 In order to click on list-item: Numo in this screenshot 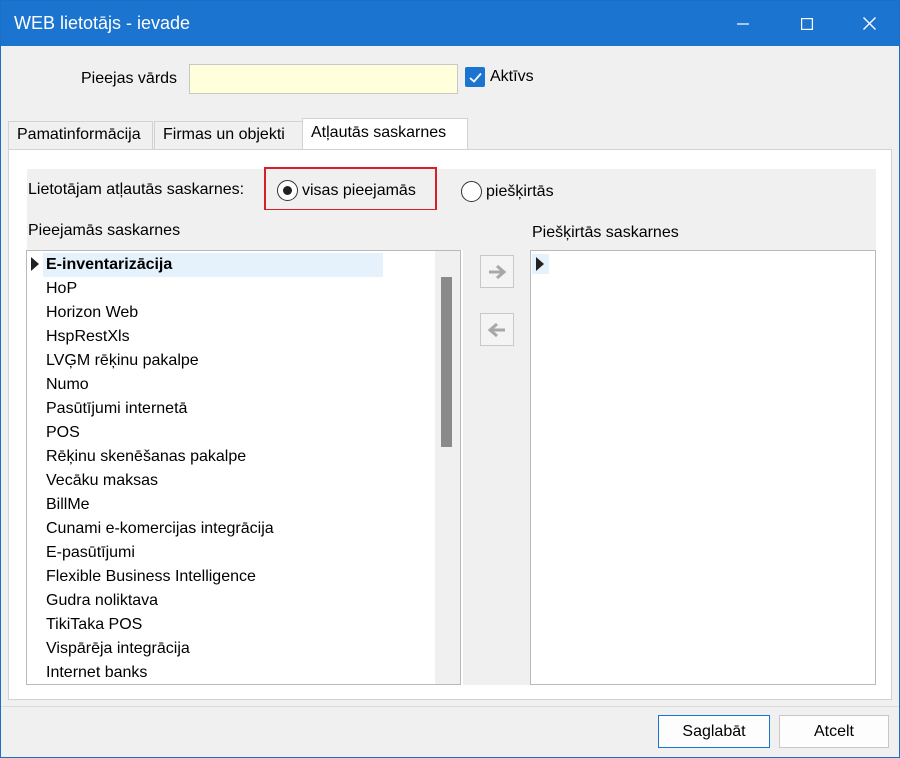, I will do `click(67, 385)`.